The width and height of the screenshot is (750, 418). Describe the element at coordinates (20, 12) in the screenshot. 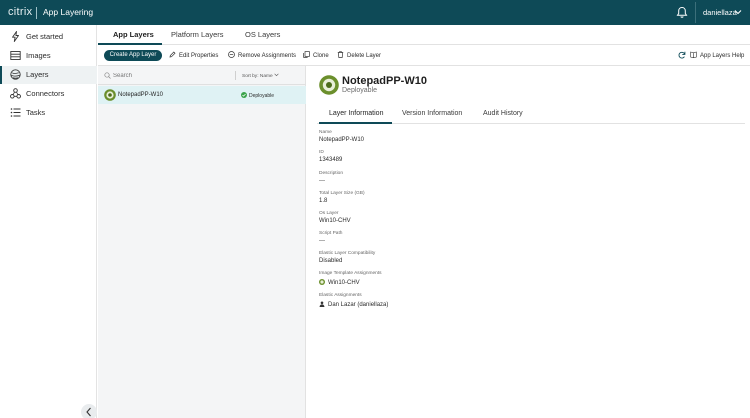

I see `citrix-logo: citrix` at that location.